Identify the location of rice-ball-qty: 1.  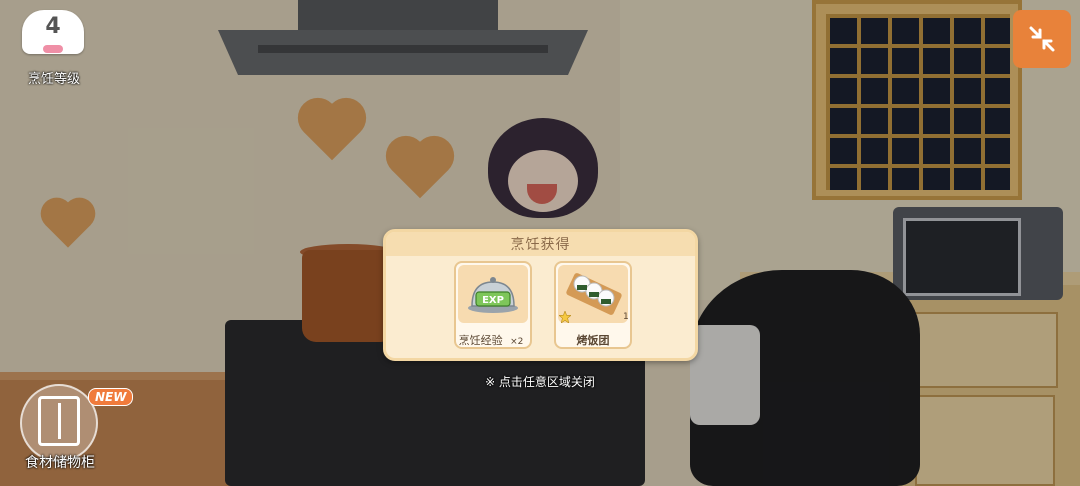
(626, 317).